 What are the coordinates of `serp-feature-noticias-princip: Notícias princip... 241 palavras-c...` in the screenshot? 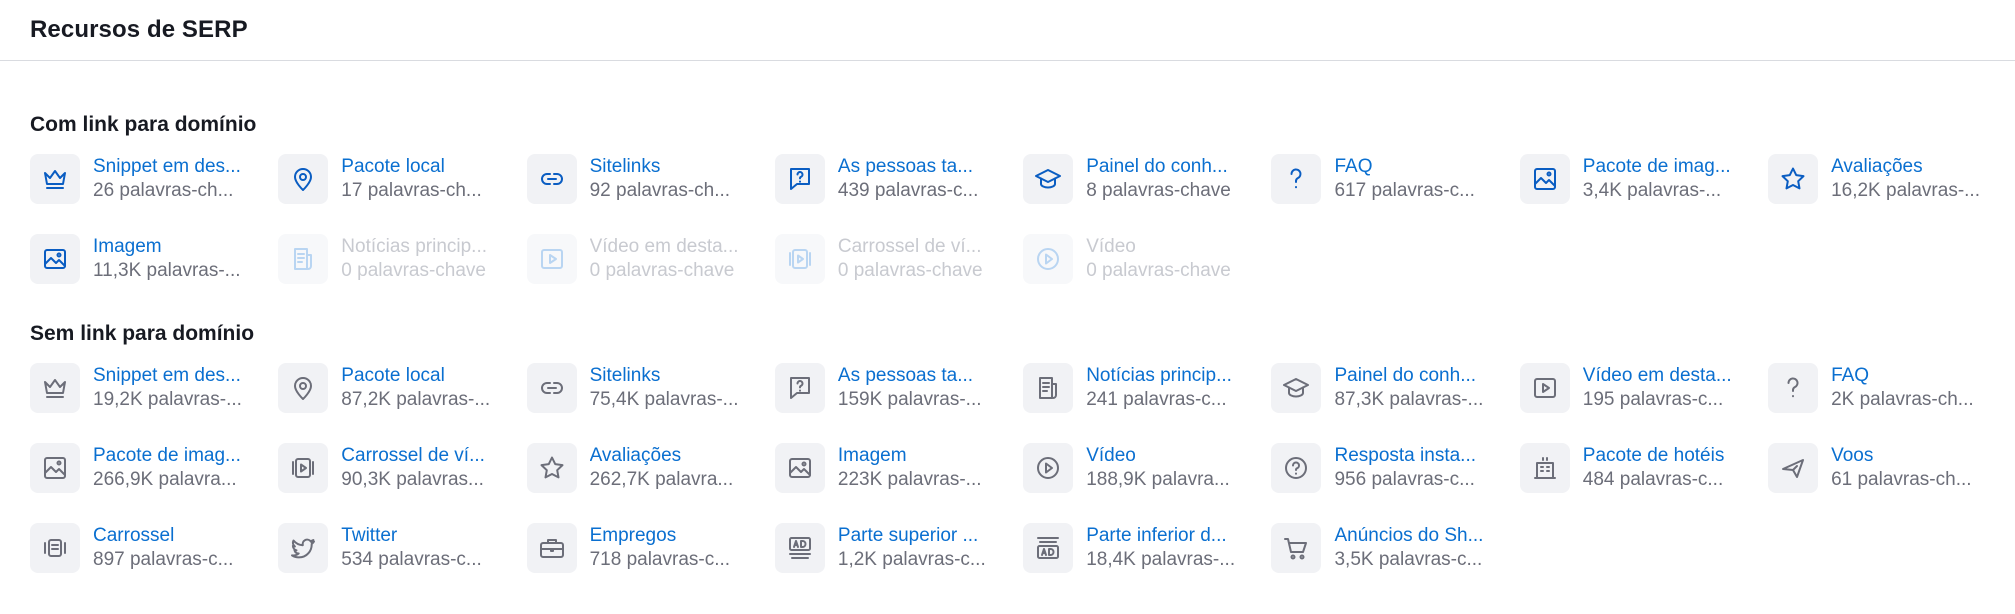 It's located at (1143, 387).